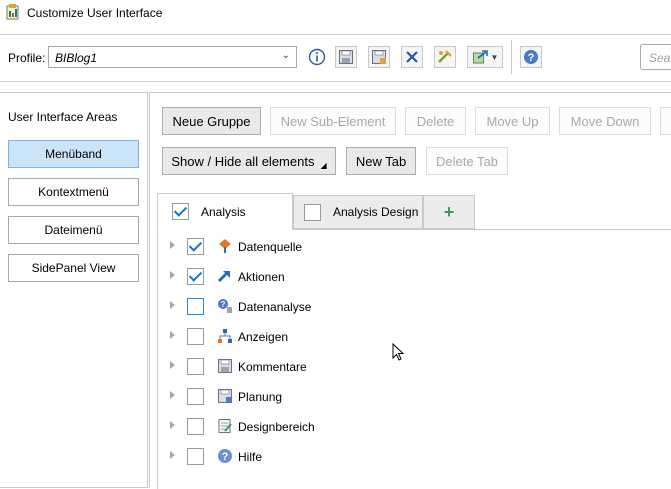 The image size is (671, 489). I want to click on tree-row: Aktionen, so click(360, 277).